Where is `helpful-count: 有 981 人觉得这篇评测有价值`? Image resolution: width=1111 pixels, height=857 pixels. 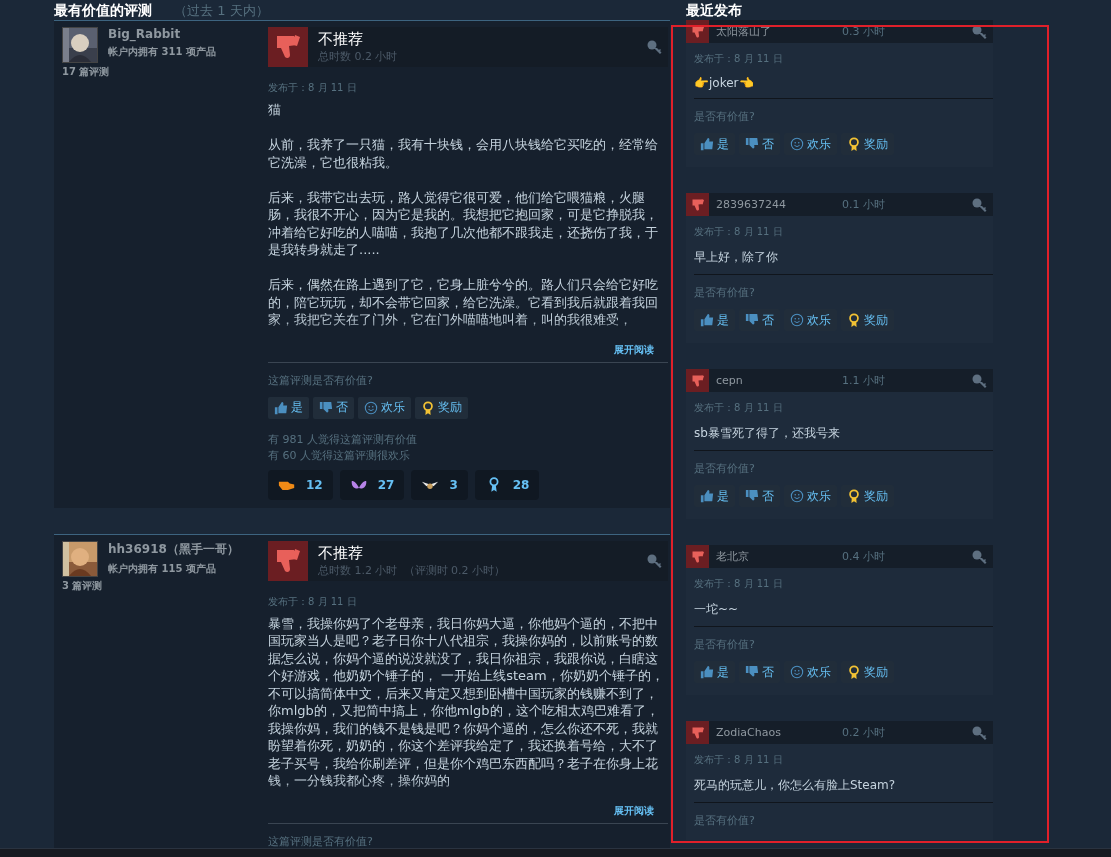
helpful-count: 有 981 人觉得这篇评测有价值 is located at coordinates (343, 439).